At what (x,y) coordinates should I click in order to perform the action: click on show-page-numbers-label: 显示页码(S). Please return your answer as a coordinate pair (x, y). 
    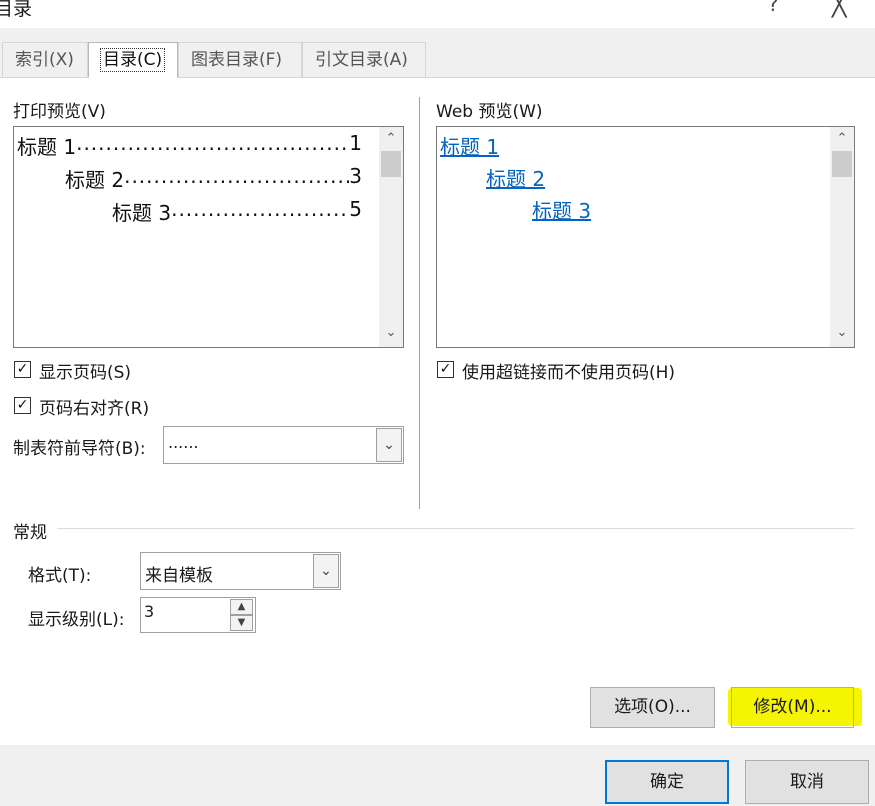
    Looking at the image, I should click on (85, 373).